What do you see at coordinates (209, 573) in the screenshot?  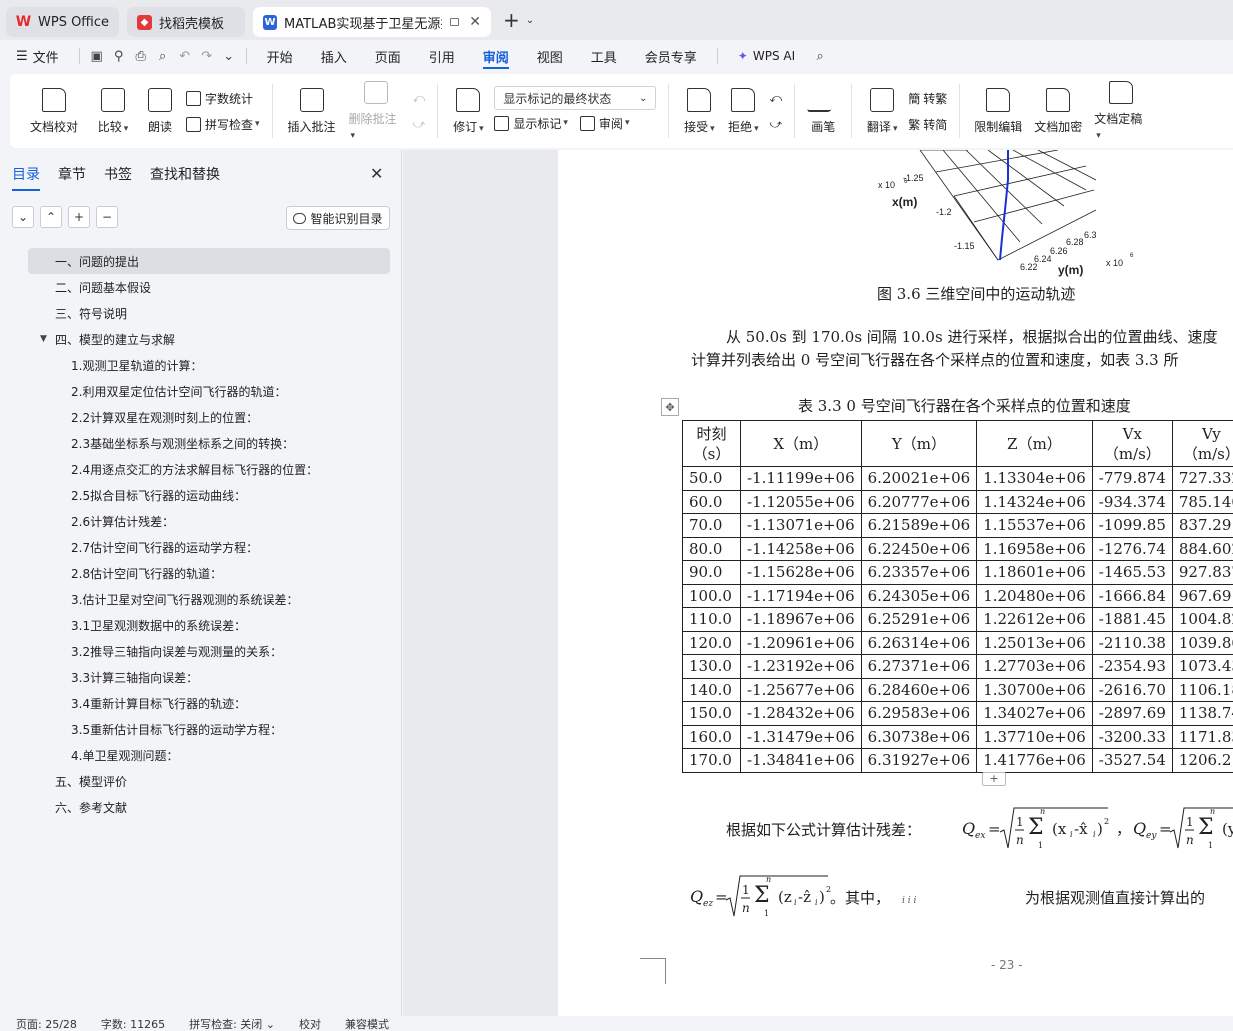 I see `toc-item: 2.8估计空间飞行器的轨道：` at bounding box center [209, 573].